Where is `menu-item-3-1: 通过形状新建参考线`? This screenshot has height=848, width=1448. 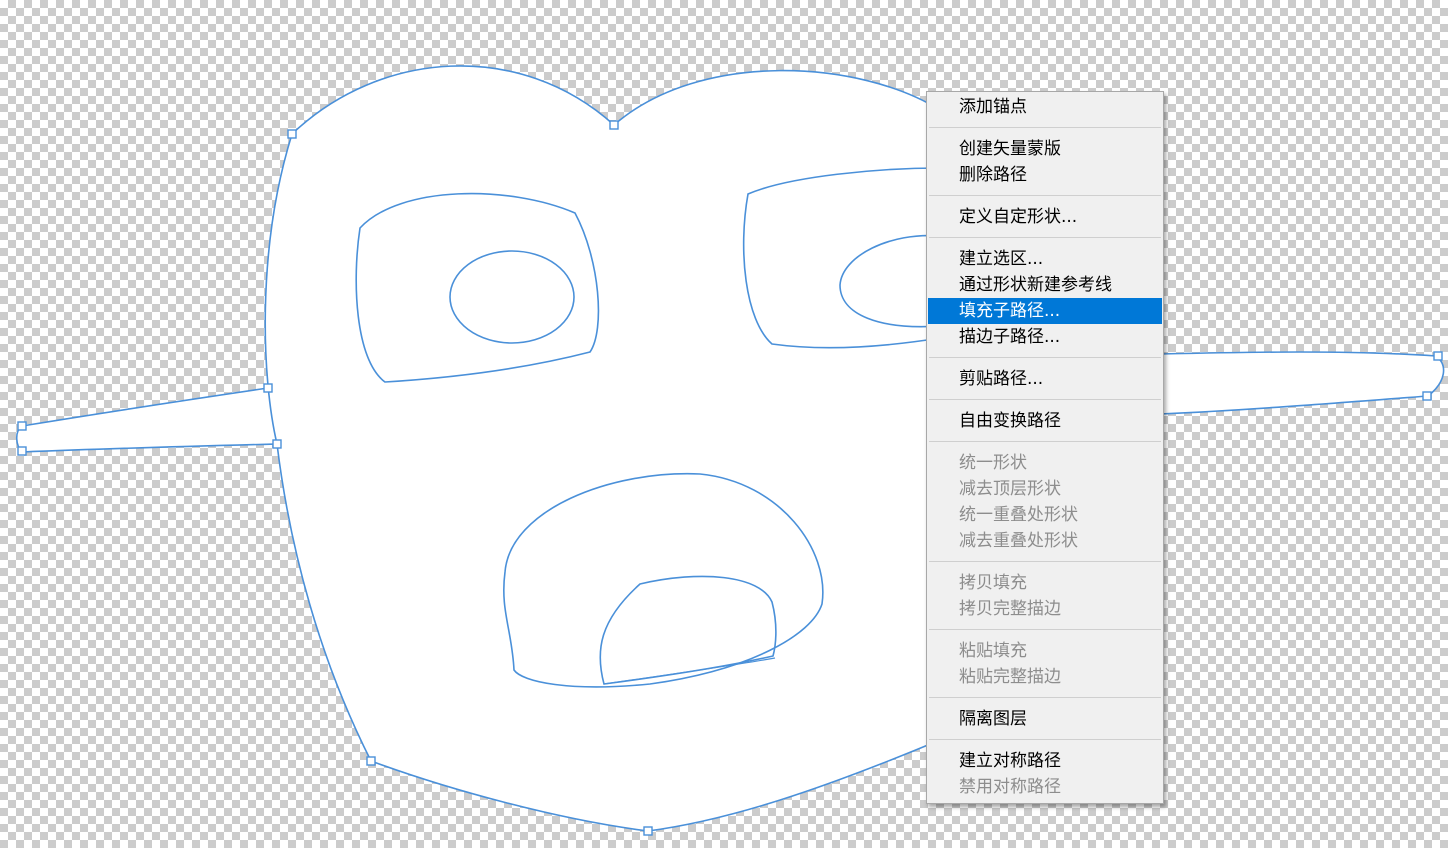 menu-item-3-1: 通过形状新建参考线 is located at coordinates (1045, 285).